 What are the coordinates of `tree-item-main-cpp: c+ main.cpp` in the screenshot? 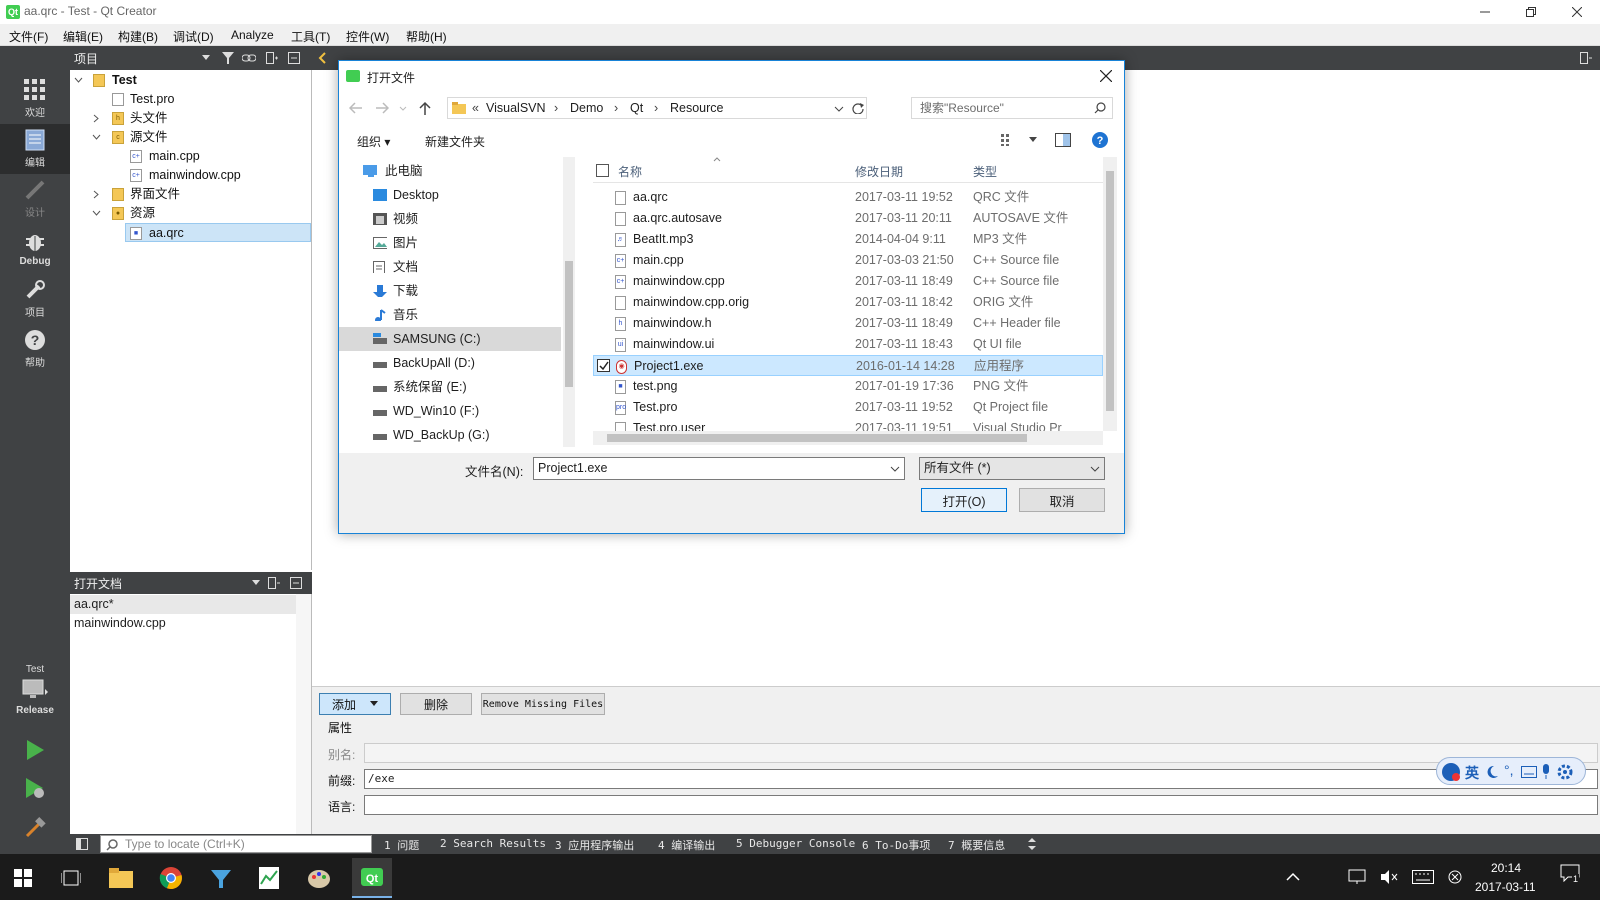 It's located at (190, 156).